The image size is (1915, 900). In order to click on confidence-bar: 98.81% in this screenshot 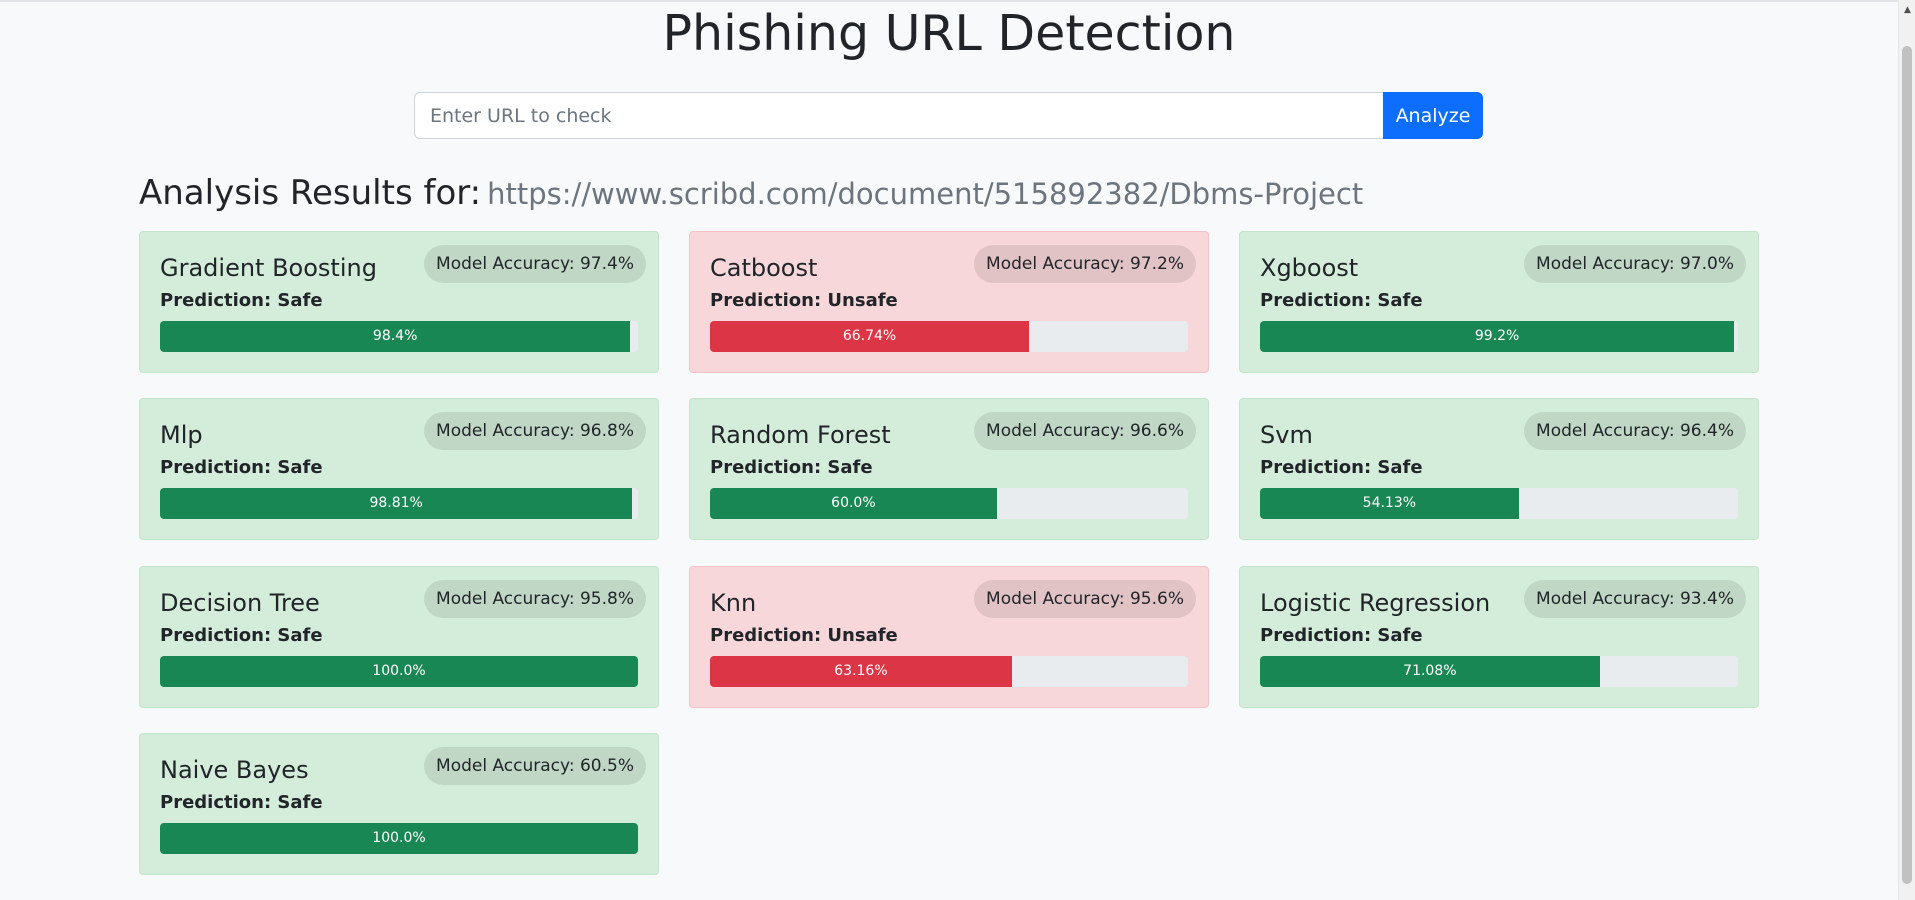, I will do `click(396, 503)`.